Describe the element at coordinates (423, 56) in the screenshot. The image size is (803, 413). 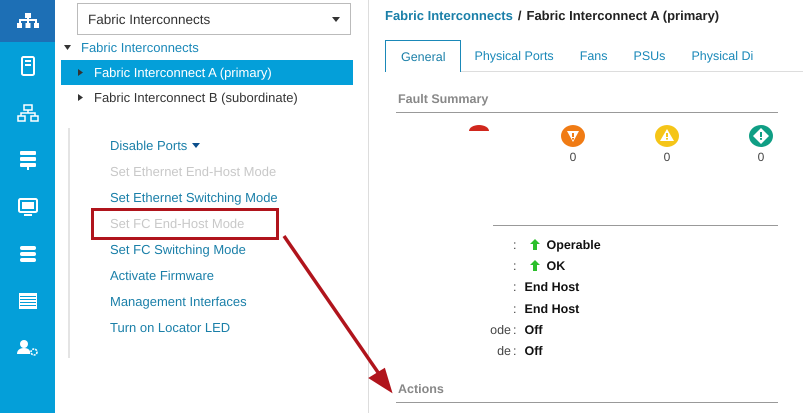
I see `tab: General` at that location.